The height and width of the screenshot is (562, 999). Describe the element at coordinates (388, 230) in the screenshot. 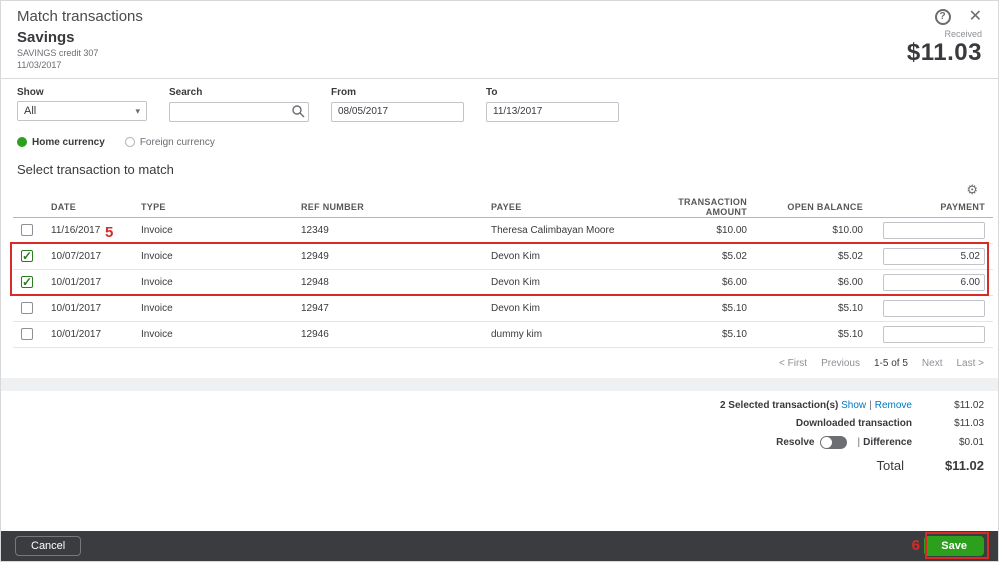

I see `cell-ref-number: 12349` at that location.